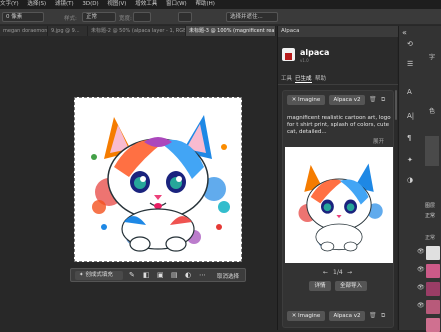 This screenshot has width=441, height=332. I want to click on menu-window: 窗口(W), so click(176, 4).